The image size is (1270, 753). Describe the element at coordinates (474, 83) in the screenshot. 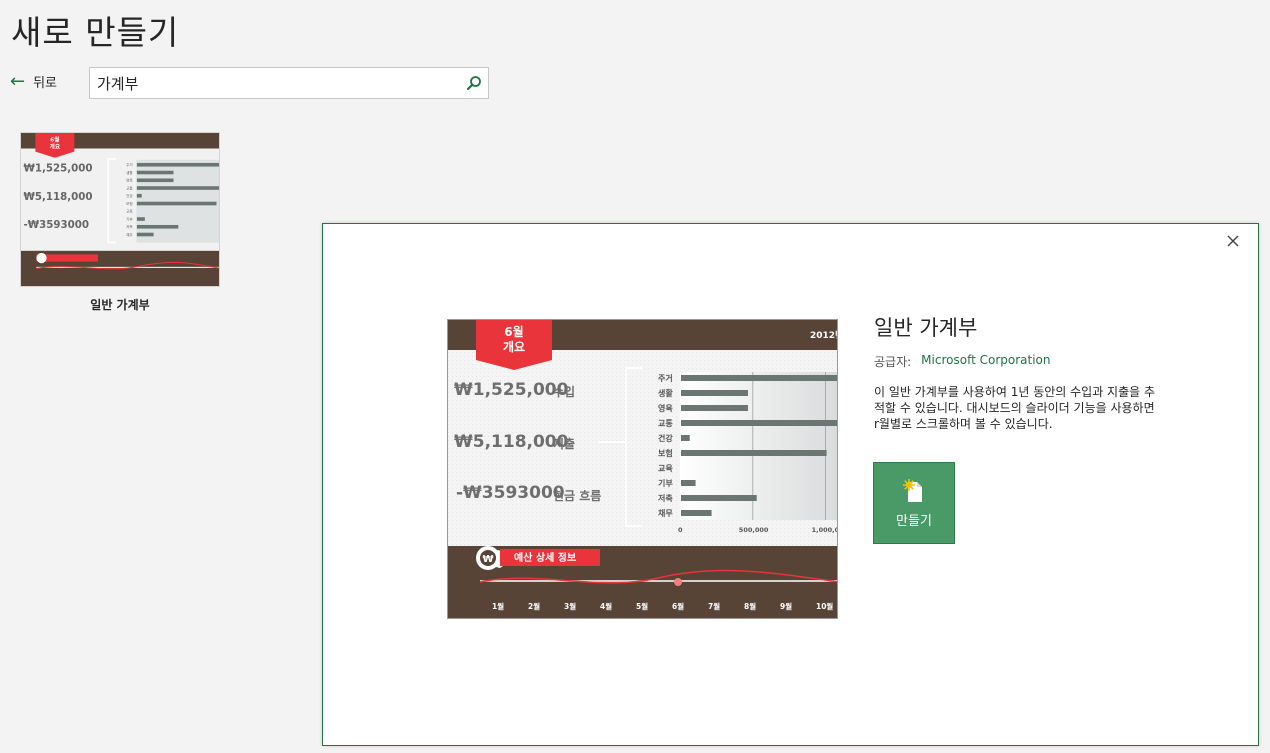

I see `search-icon` at that location.